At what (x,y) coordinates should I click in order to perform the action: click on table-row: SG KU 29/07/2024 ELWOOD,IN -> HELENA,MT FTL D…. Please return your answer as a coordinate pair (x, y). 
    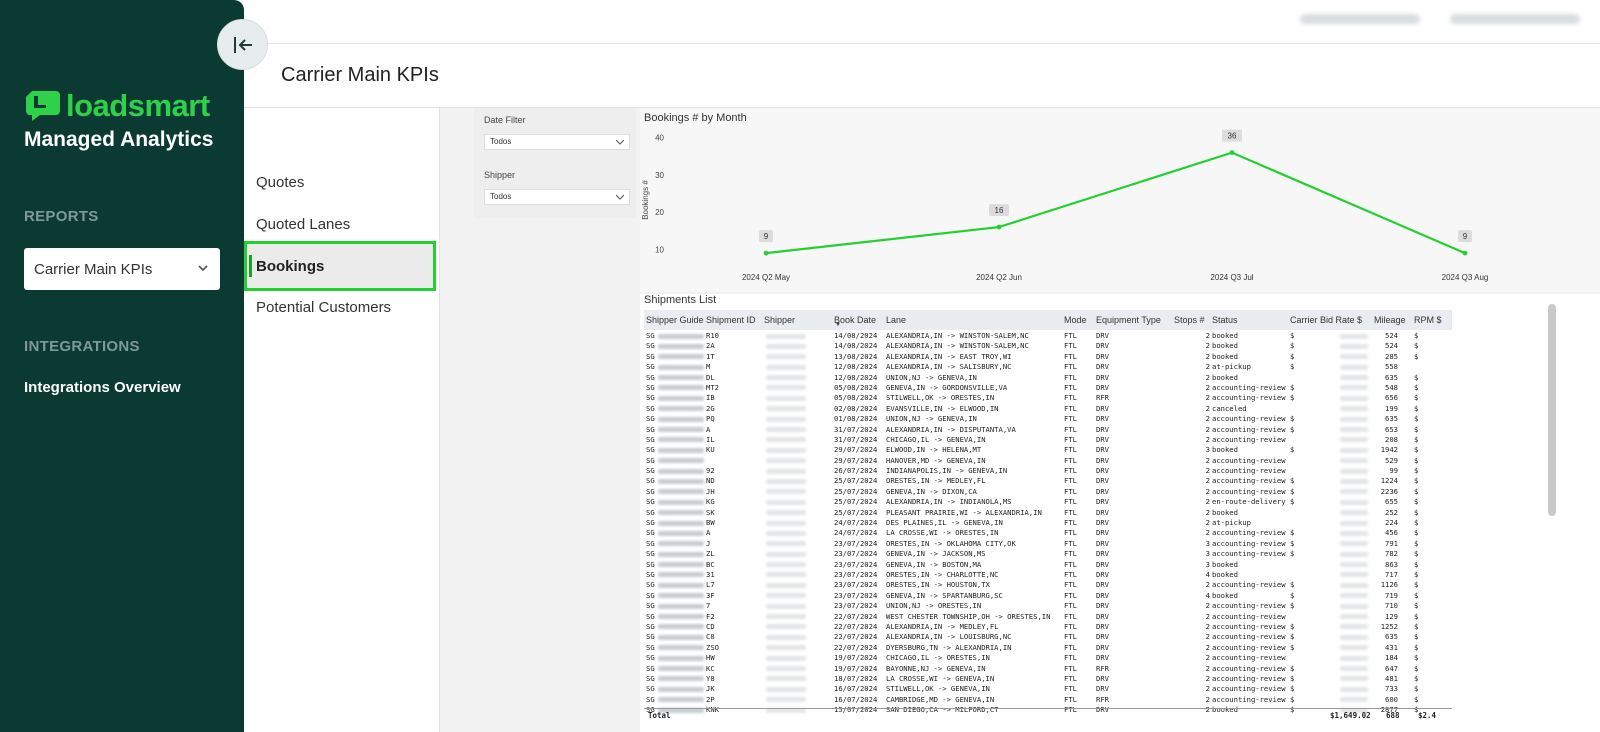
    Looking at the image, I should click on (1048, 450).